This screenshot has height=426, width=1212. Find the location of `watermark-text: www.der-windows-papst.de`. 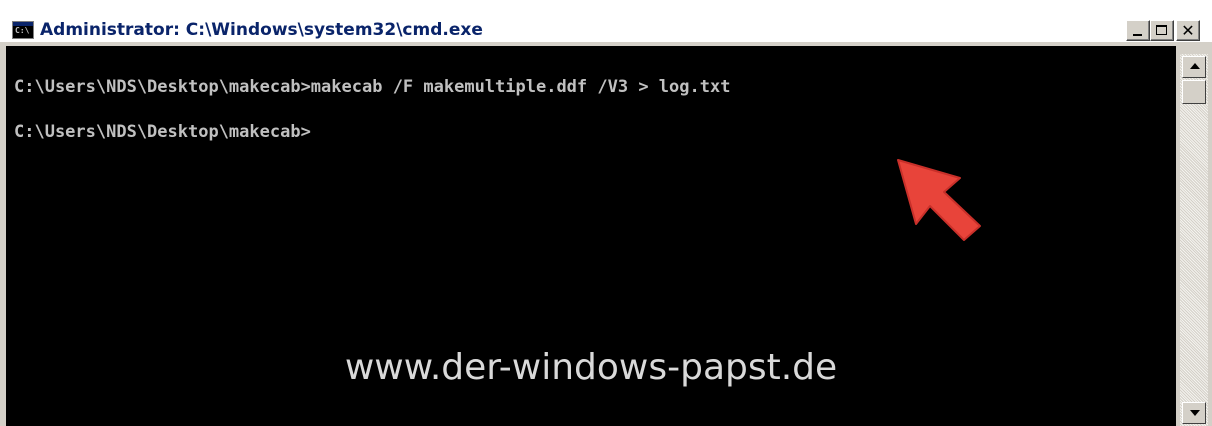

watermark-text: www.der-windows-papst.de is located at coordinates (591, 367).